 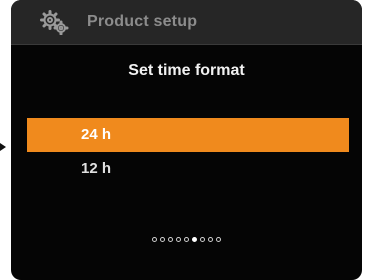 What do you see at coordinates (54, 22) in the screenshot?
I see `gears-icon` at bounding box center [54, 22].